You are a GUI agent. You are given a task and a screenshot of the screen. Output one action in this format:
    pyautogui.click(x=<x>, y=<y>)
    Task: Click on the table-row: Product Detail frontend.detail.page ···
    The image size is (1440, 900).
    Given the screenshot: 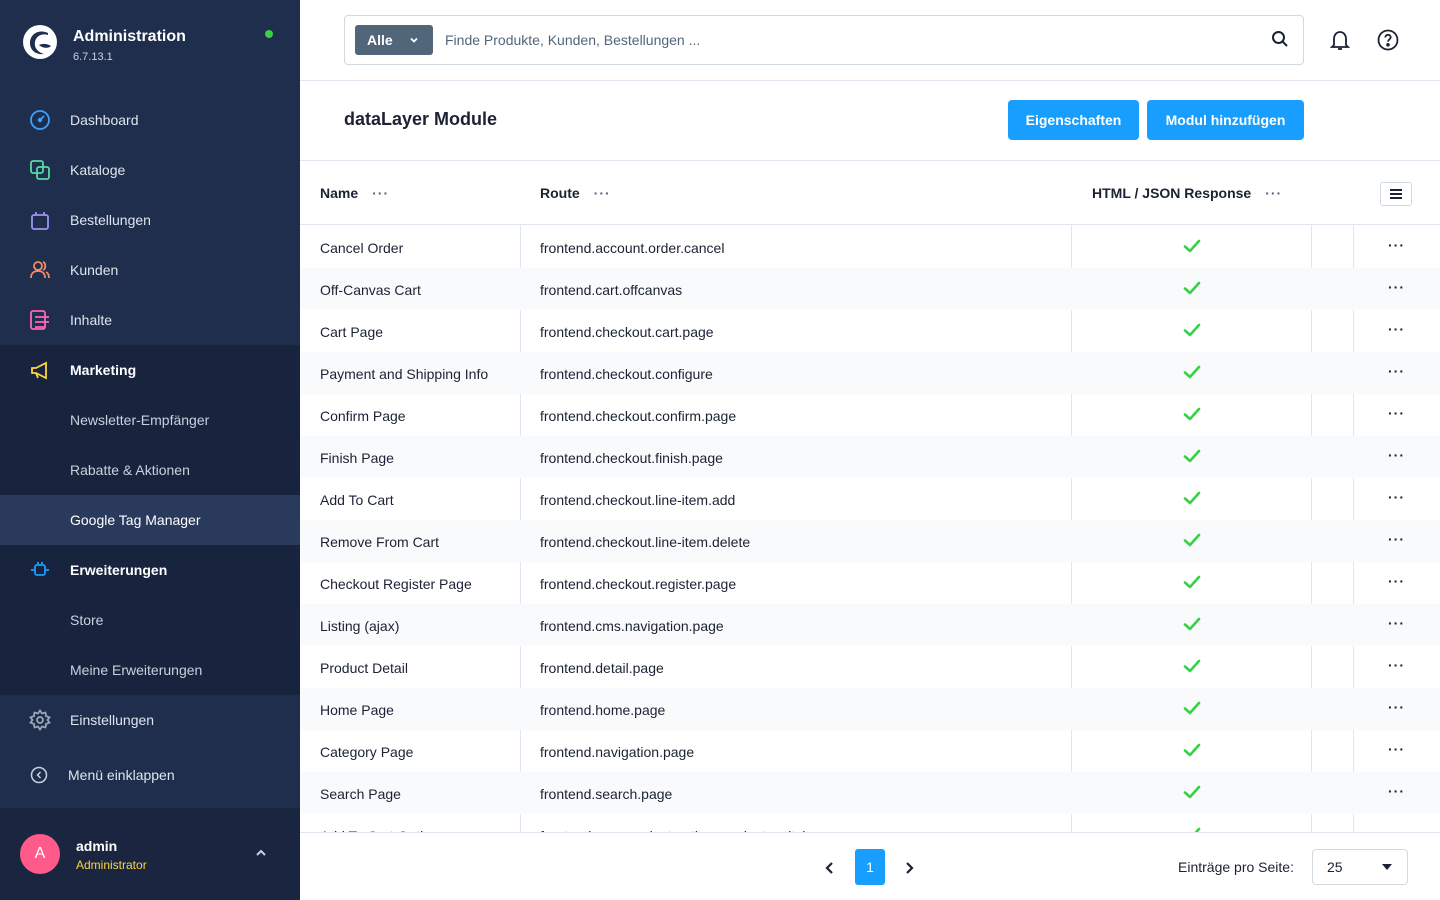 What is the action you would take?
    pyautogui.click(x=870, y=667)
    